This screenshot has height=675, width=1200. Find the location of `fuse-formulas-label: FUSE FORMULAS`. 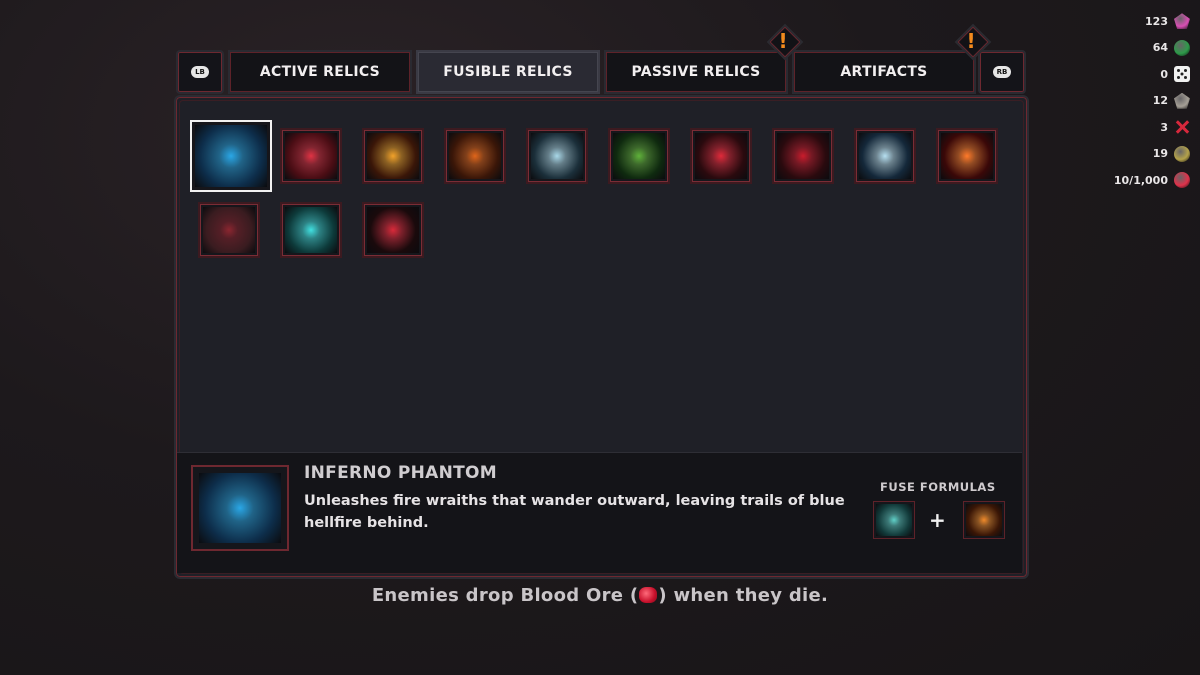

fuse-formulas-label: FUSE FORMULAS is located at coordinates (938, 487).